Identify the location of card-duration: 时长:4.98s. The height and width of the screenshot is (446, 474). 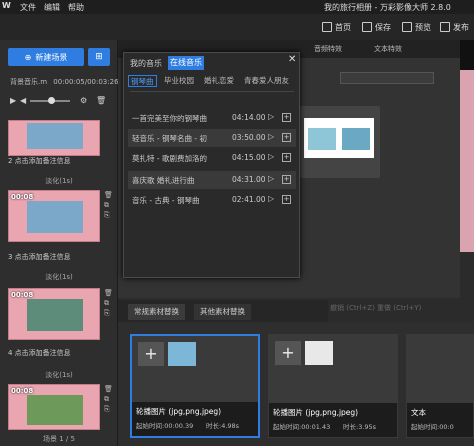
(223, 426).